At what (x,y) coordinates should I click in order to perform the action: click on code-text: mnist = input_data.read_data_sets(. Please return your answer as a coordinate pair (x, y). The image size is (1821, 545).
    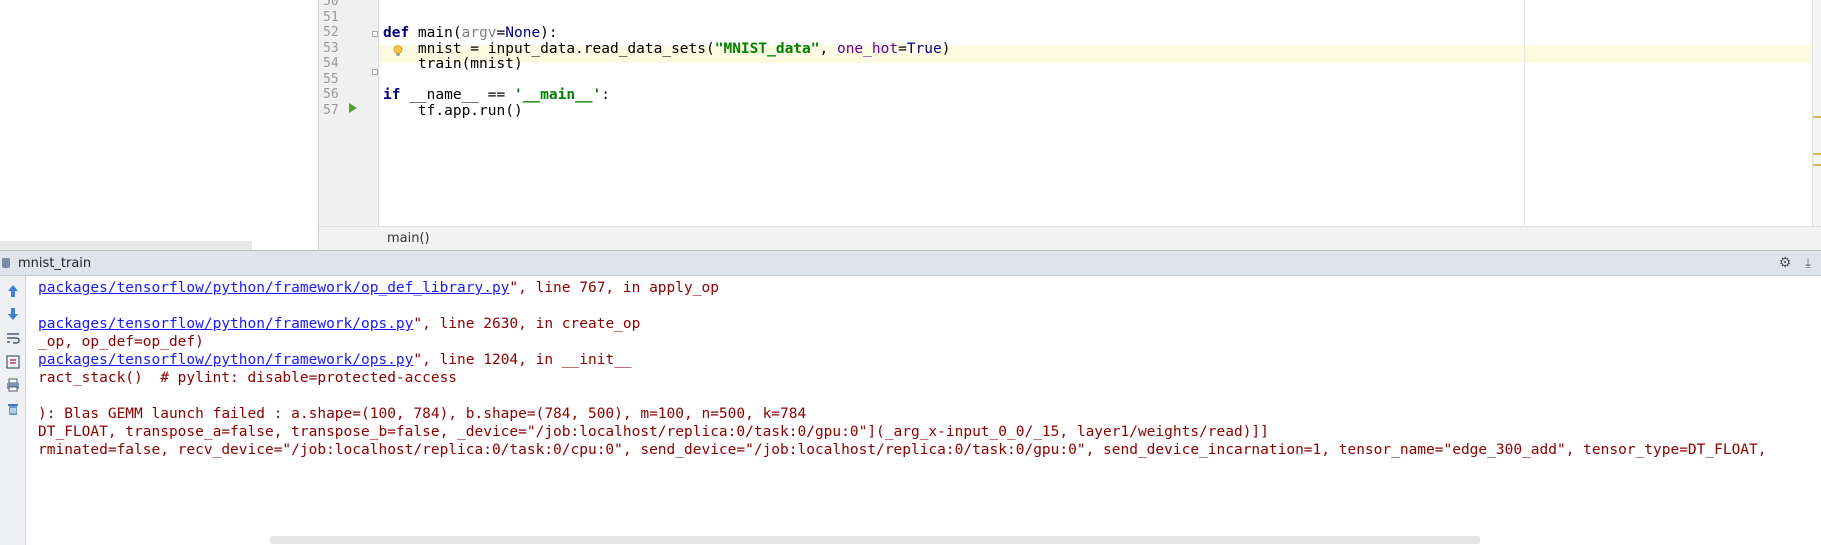
    Looking at the image, I should click on (549, 49).